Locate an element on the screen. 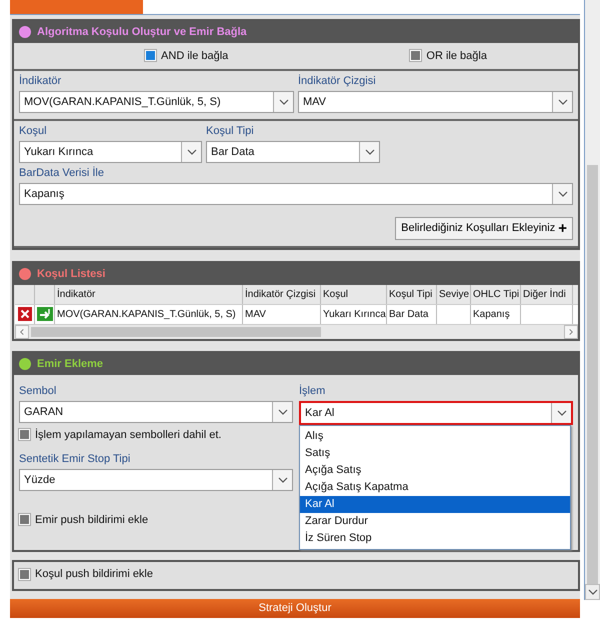  table-cell: MOV(GARAN.KAPANIS_T.Günlük, 5, S) is located at coordinates (149, 314).